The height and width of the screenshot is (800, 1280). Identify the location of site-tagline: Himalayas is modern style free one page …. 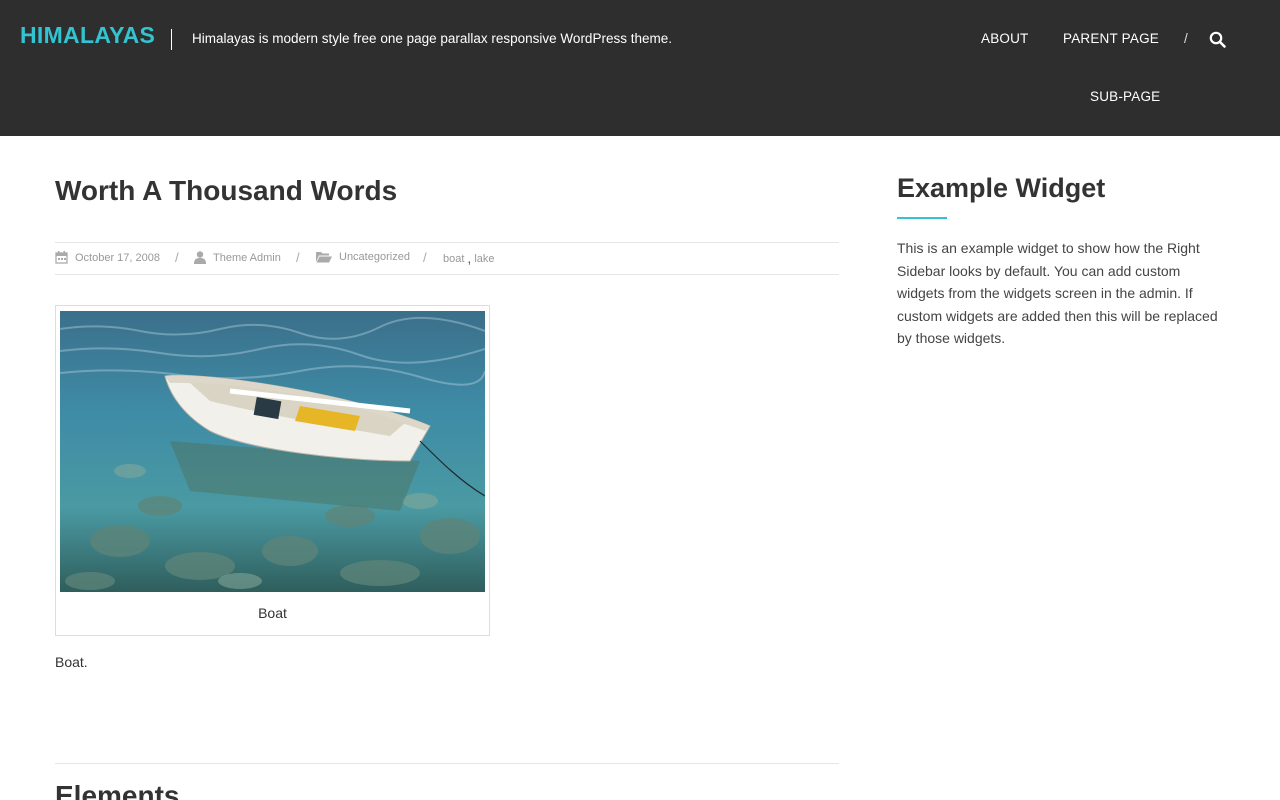
(432, 38).